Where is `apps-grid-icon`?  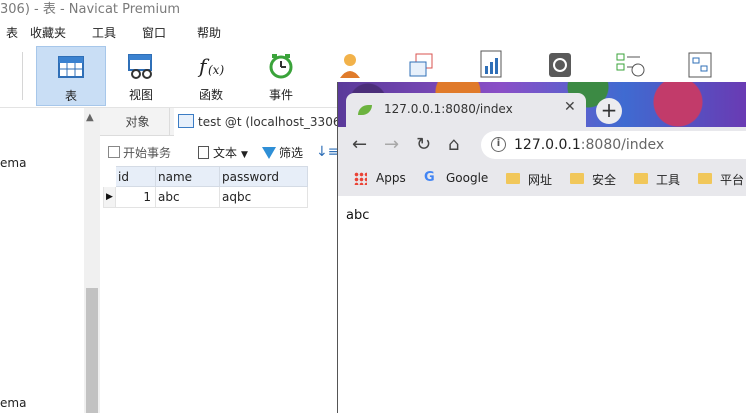 apps-grid-icon is located at coordinates (360, 178).